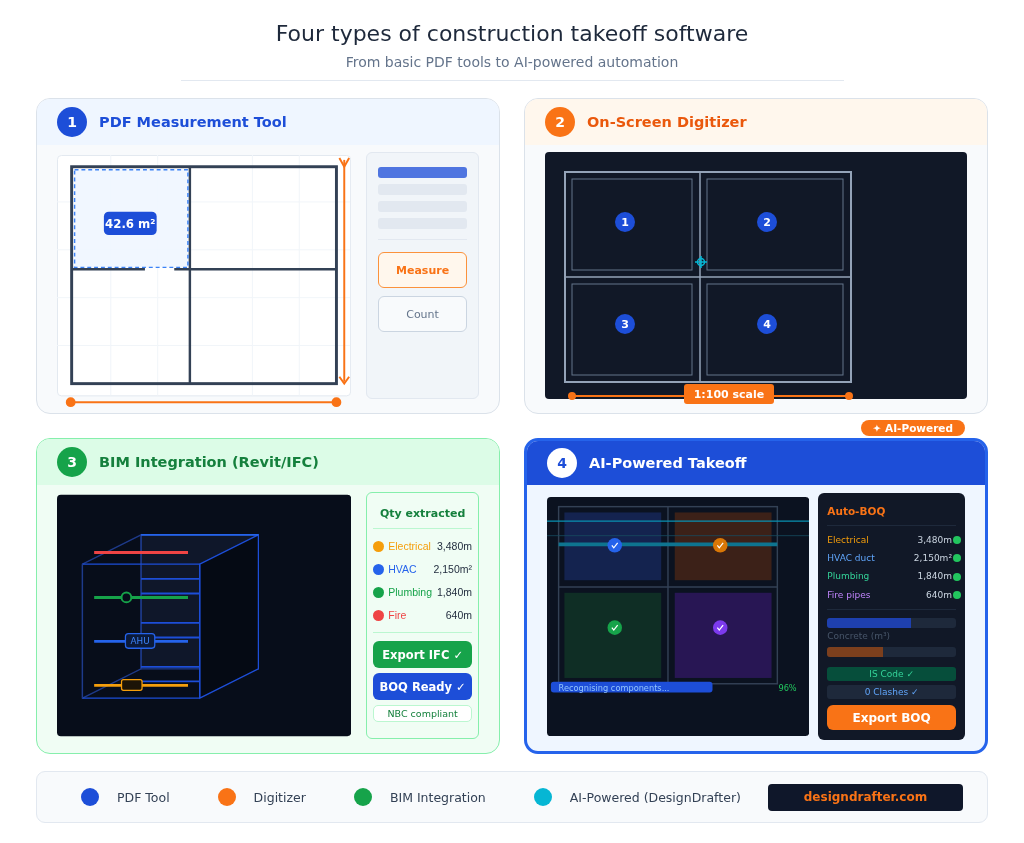 The image size is (1024, 843). I want to click on compliance-tag: NBC compliant, so click(422, 713).